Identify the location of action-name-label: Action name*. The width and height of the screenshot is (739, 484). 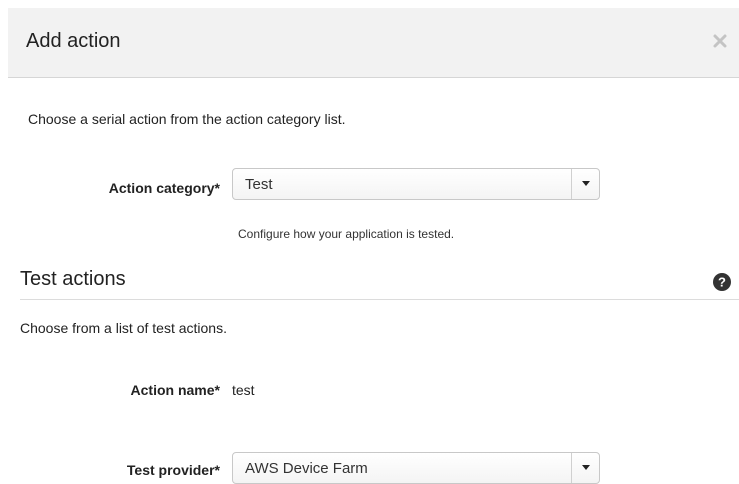
(175, 390).